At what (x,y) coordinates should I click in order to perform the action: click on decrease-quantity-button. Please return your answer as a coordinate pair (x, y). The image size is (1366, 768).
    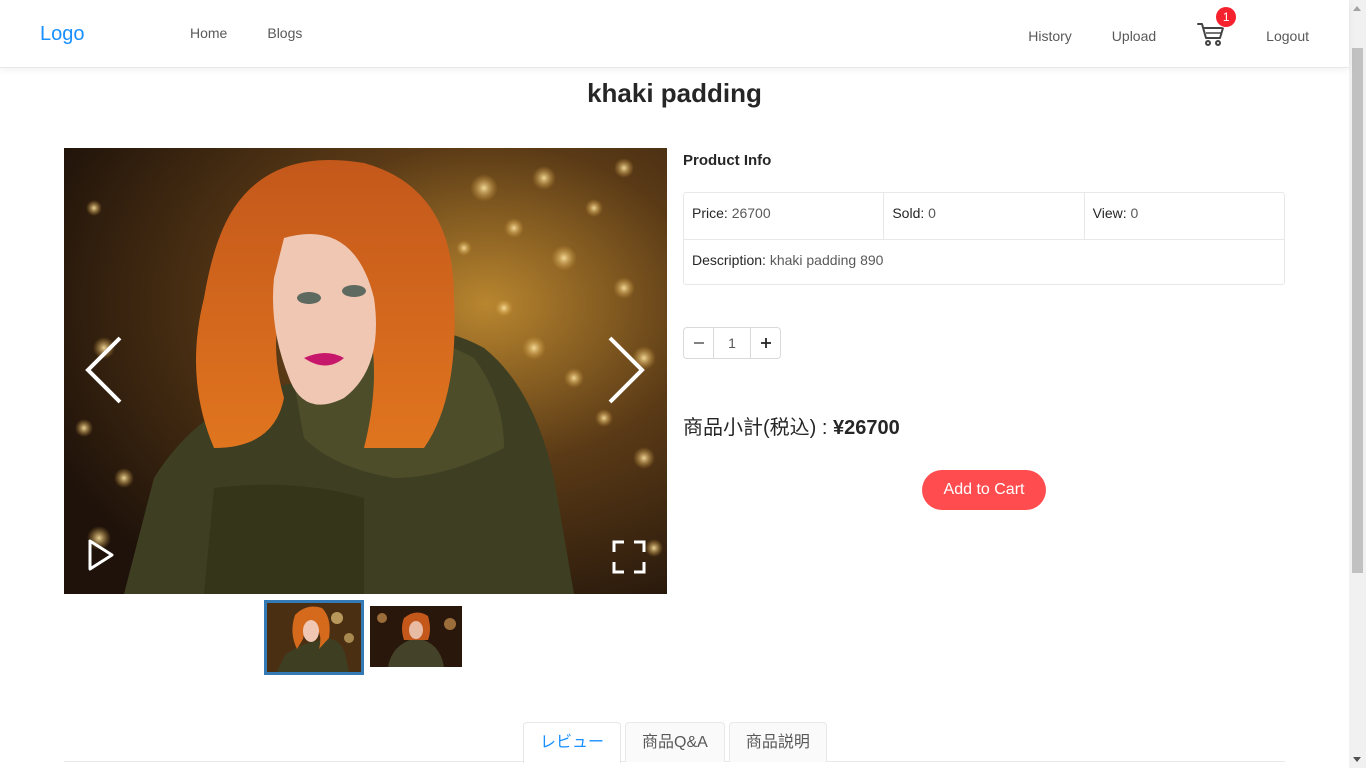
    Looking at the image, I should click on (699, 343).